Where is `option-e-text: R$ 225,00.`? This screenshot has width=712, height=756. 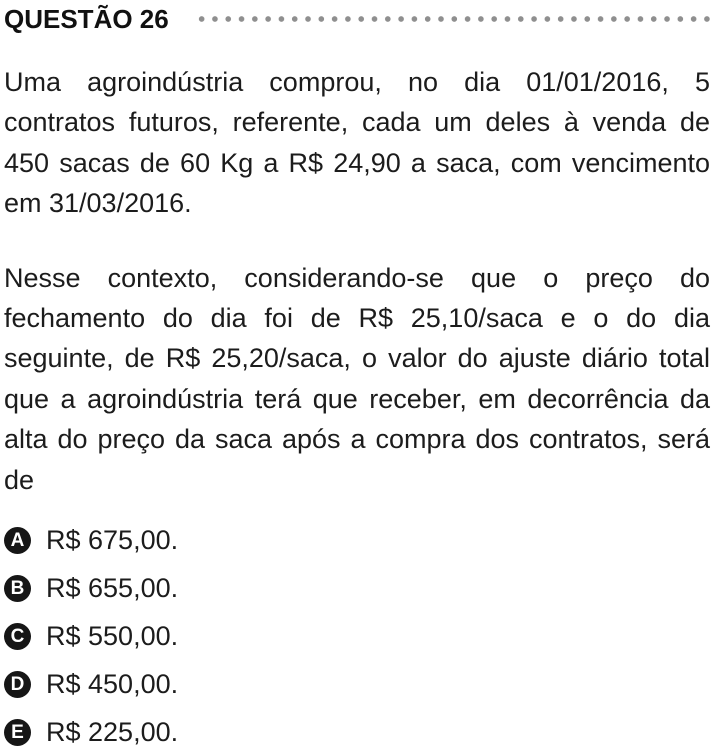 option-e-text: R$ 225,00. is located at coordinates (112, 731).